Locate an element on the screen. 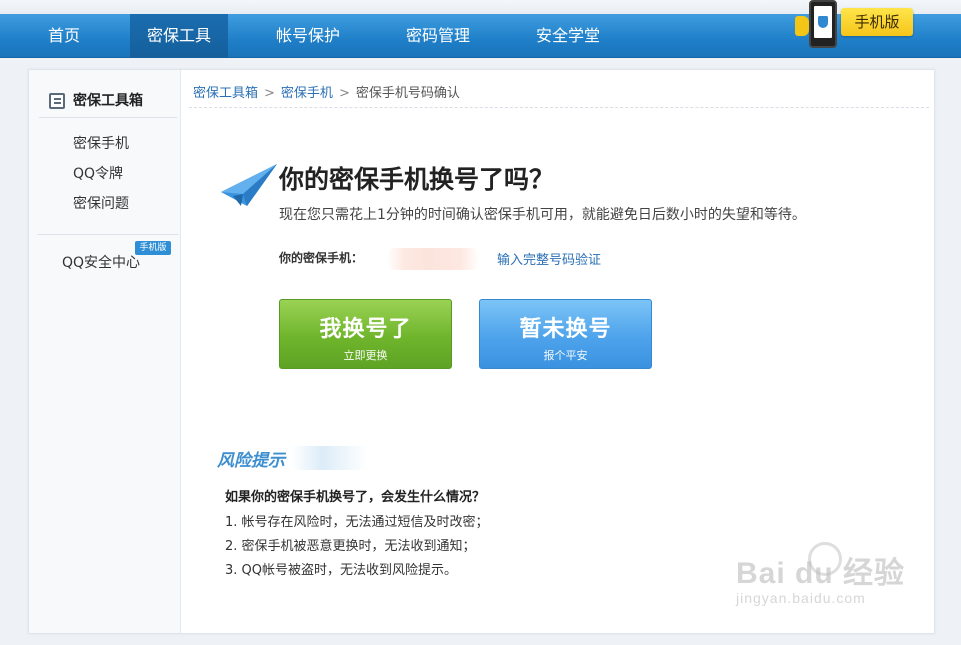 The height and width of the screenshot is (645, 961). risk-notice-title: 风险提示 is located at coordinates (292, 458).